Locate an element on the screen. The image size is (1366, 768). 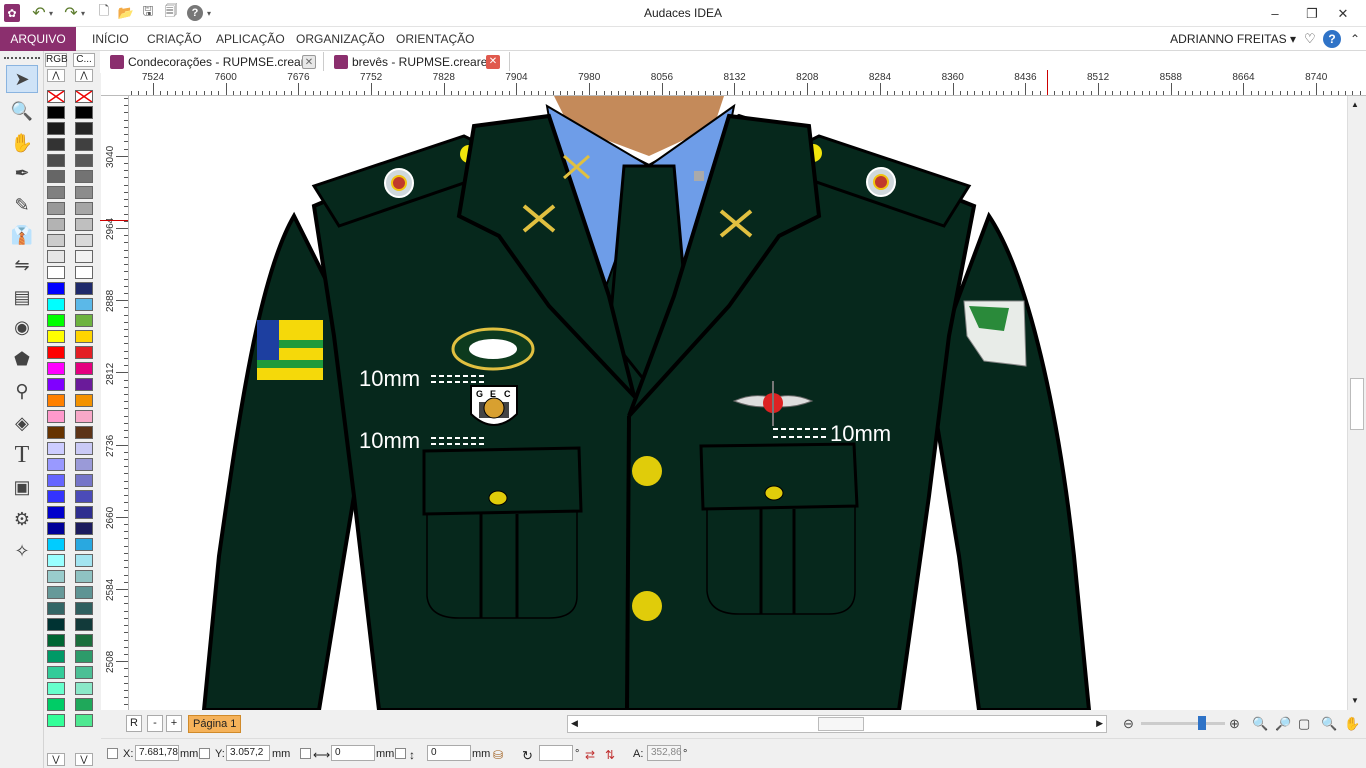
add-page-button: + is located at coordinates (174, 723).